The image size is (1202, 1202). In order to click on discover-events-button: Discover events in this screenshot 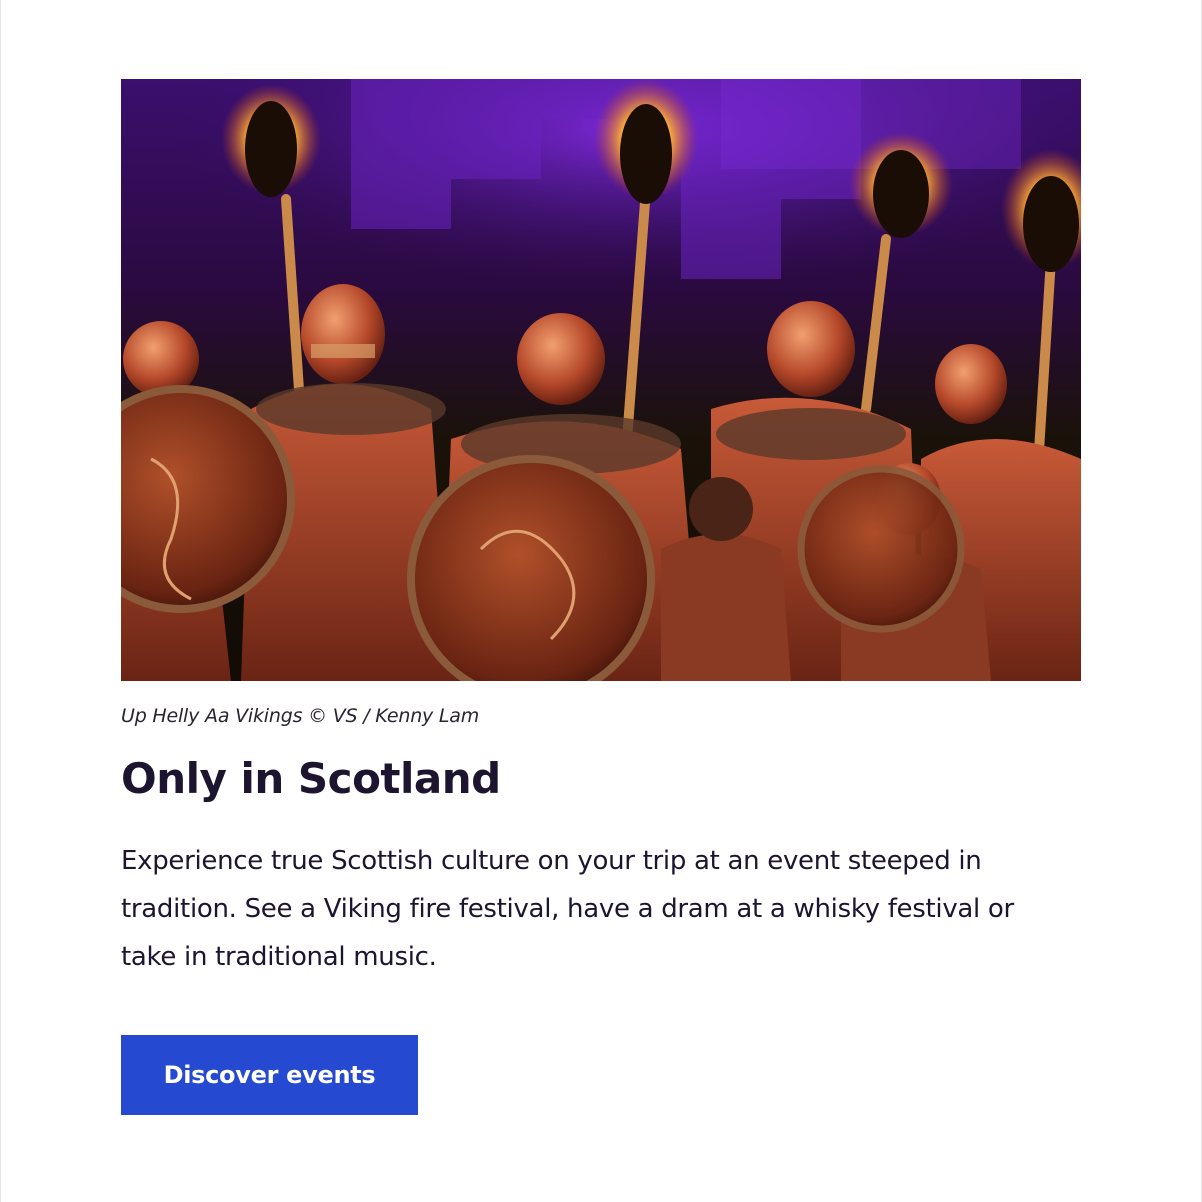, I will do `click(269, 1075)`.